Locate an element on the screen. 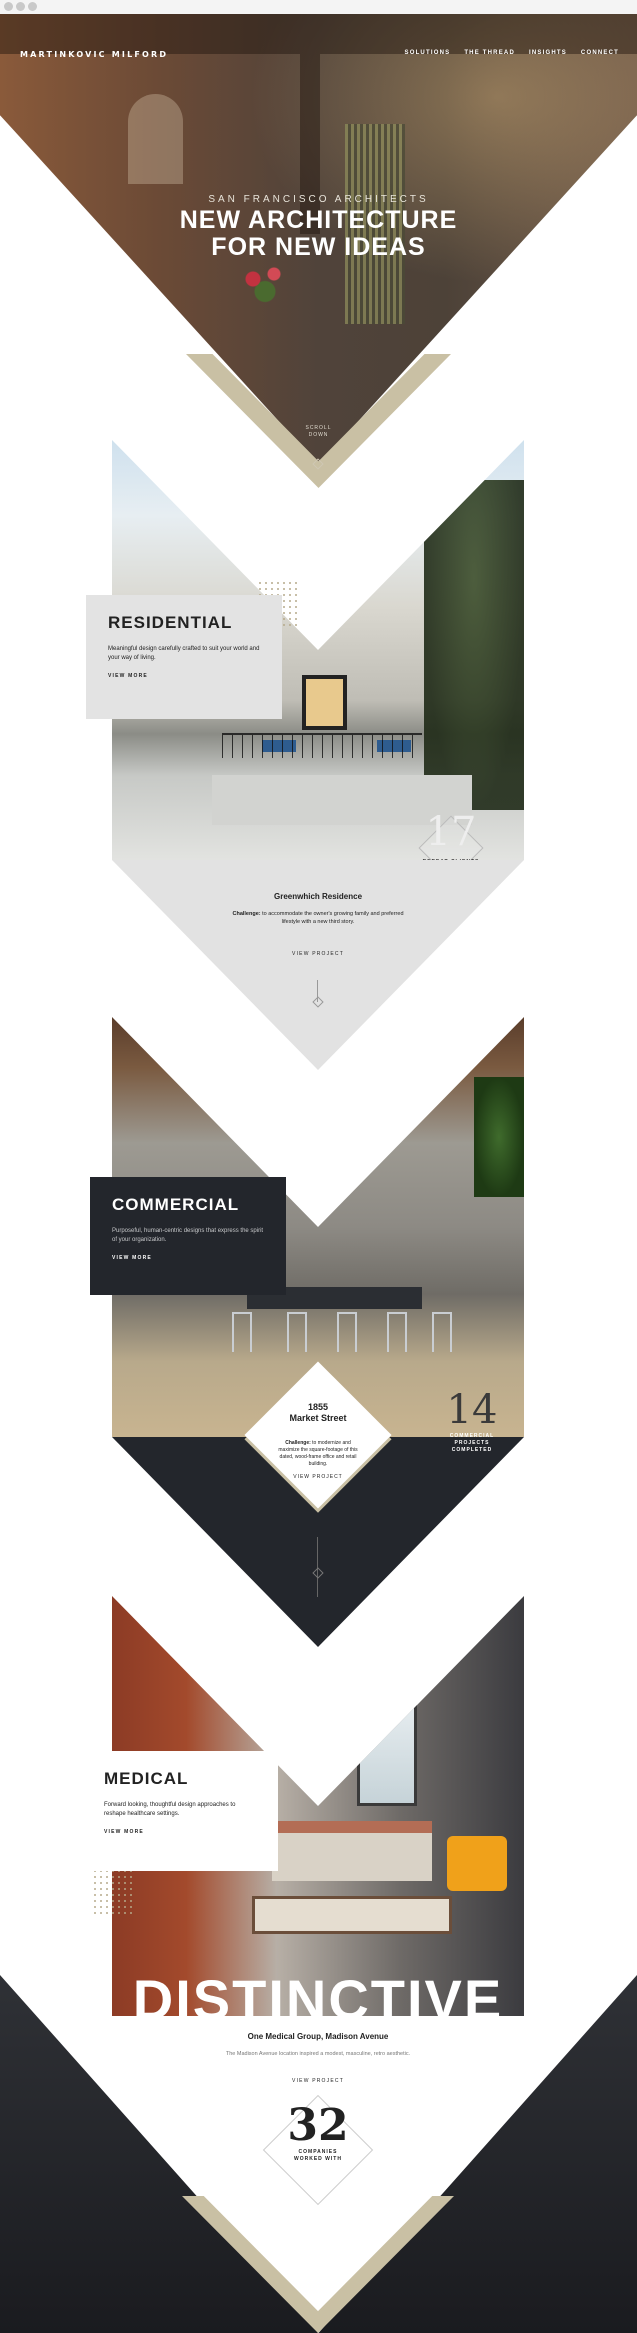 This screenshot has height=2333, width=637. residential-heading: RESIDENTIAL is located at coordinates (170, 622).